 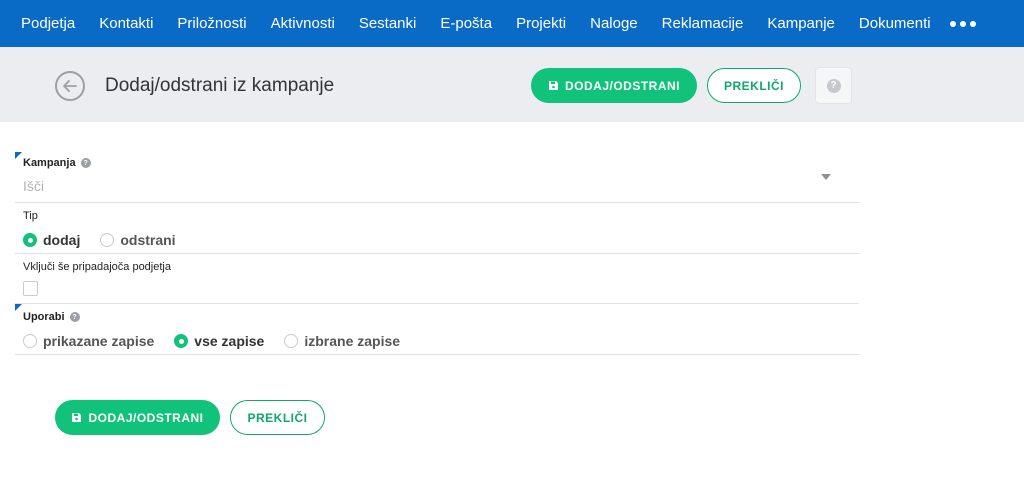 I want to click on arrow-left-icon, so click(x=70, y=86).